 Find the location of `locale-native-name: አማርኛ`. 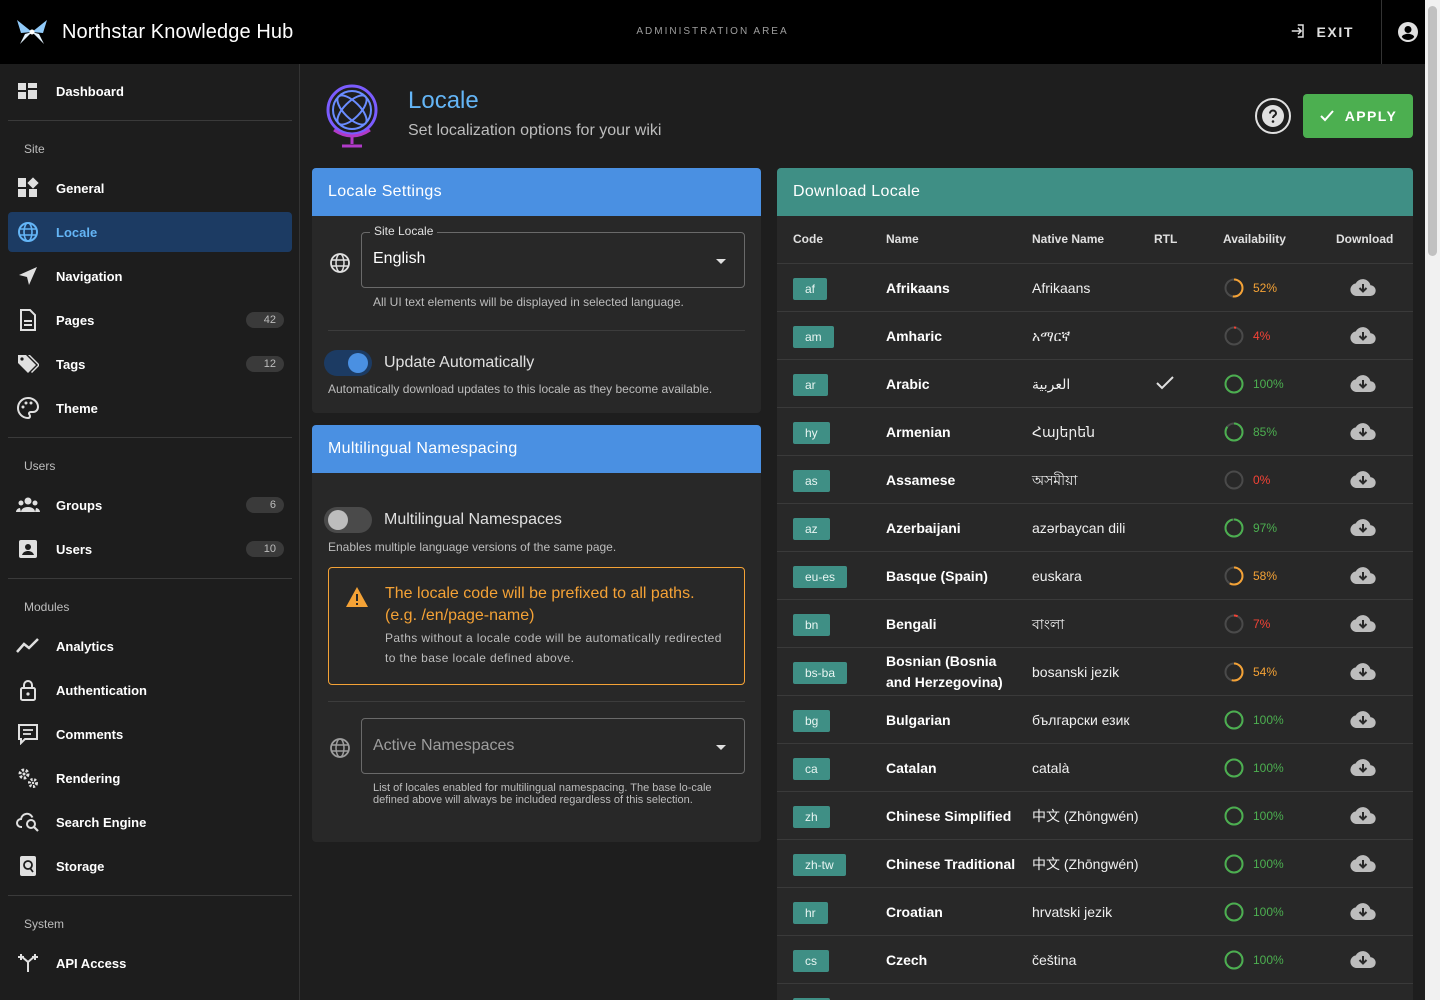

locale-native-name: አማርኛ is located at coordinates (1051, 336).